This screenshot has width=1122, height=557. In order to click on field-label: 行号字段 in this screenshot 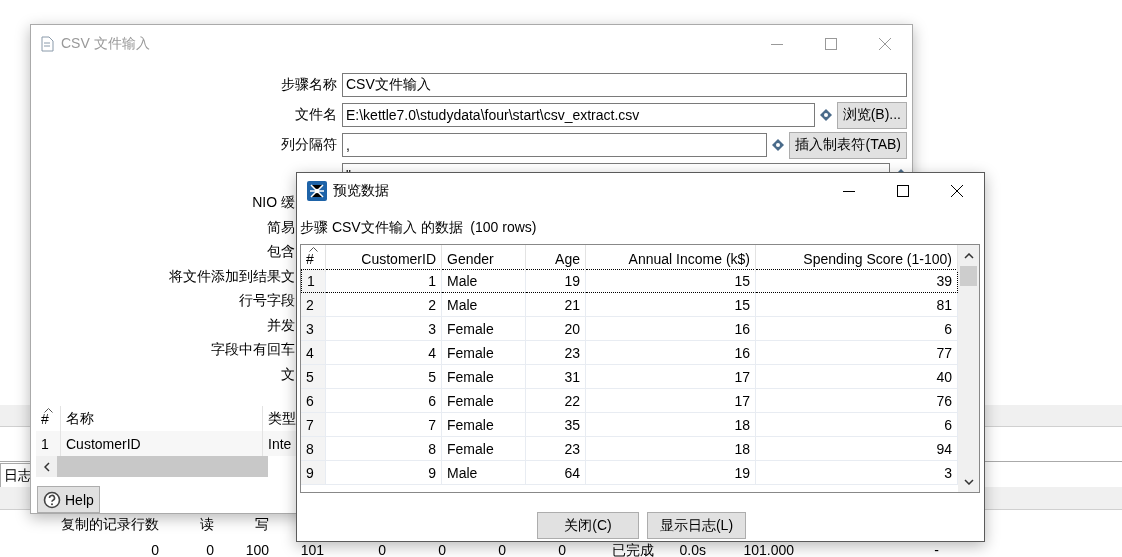, I will do `click(266, 300)`.